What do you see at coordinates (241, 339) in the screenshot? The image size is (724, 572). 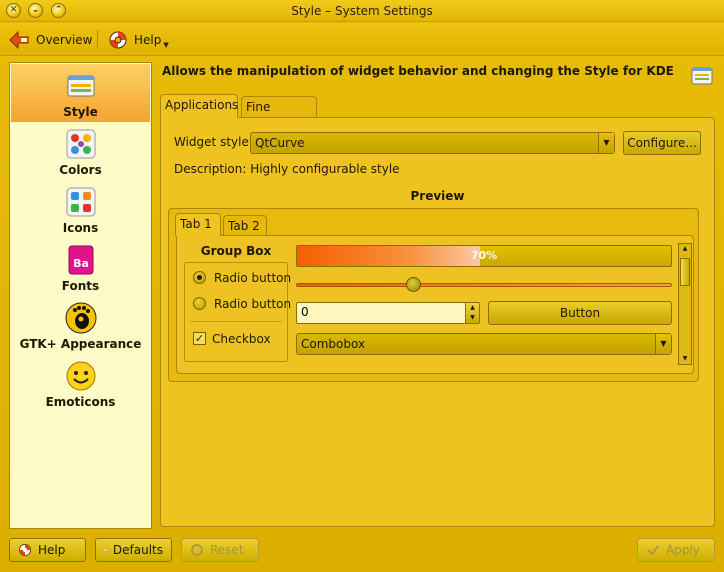 I see `checkbox-label: Checkbox` at bounding box center [241, 339].